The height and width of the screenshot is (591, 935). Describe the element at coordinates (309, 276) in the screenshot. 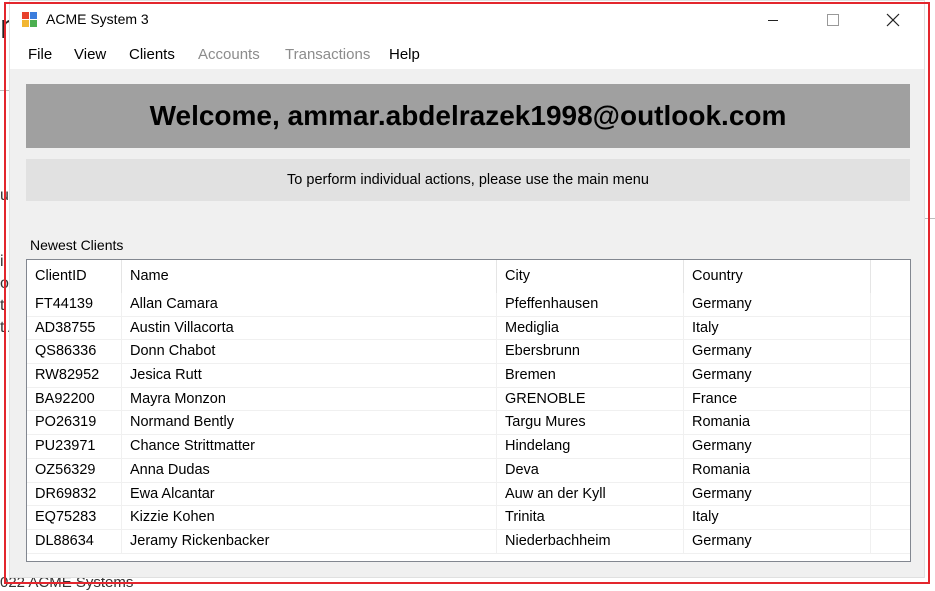

I see `column-header-name: Name` at that location.